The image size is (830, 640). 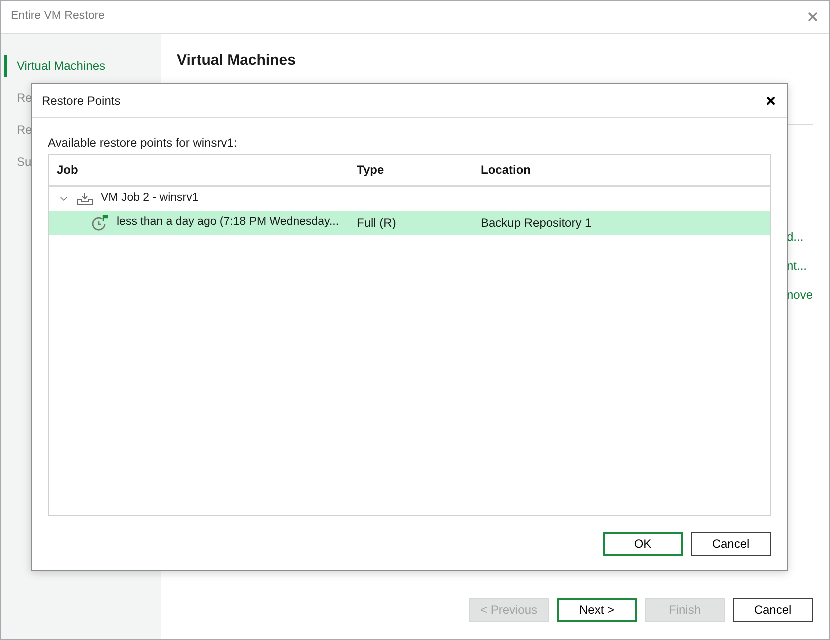 What do you see at coordinates (643, 544) in the screenshot?
I see `button: OK` at bounding box center [643, 544].